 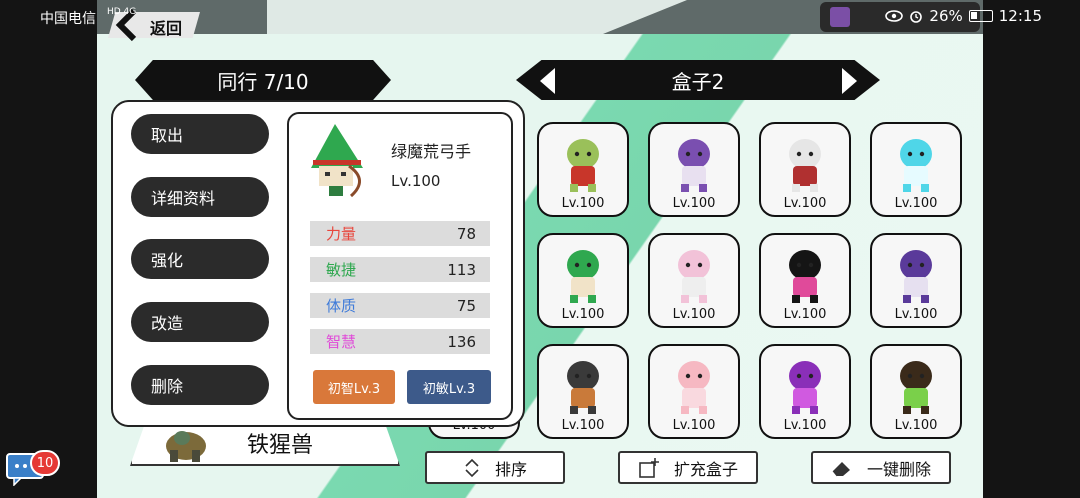 I want to click on eye-icon, so click(x=894, y=16).